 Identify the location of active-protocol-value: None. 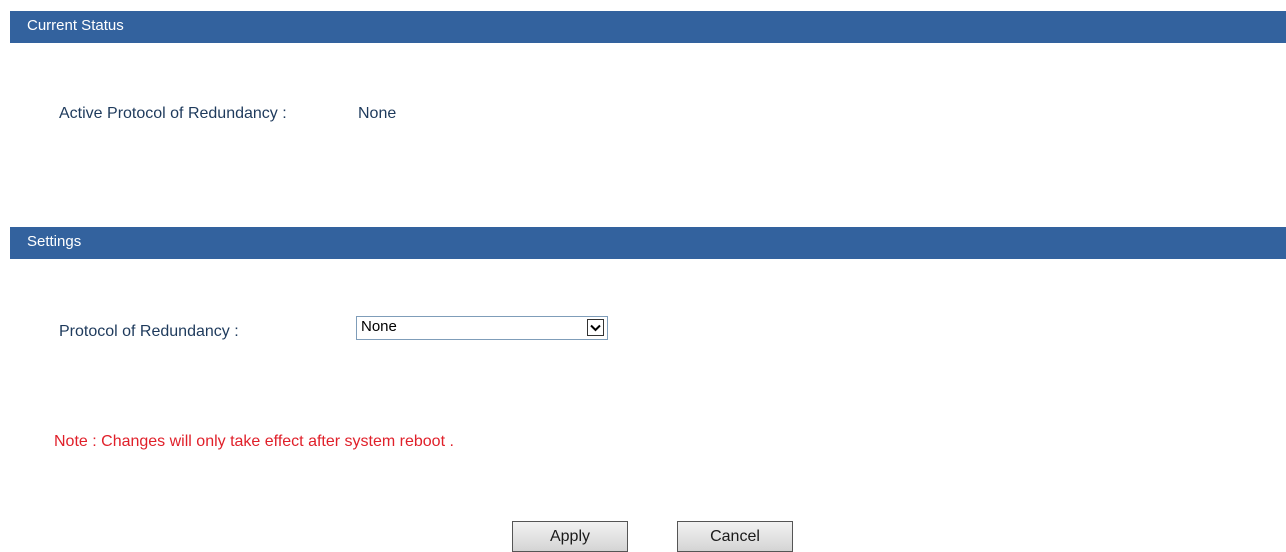
(377, 113).